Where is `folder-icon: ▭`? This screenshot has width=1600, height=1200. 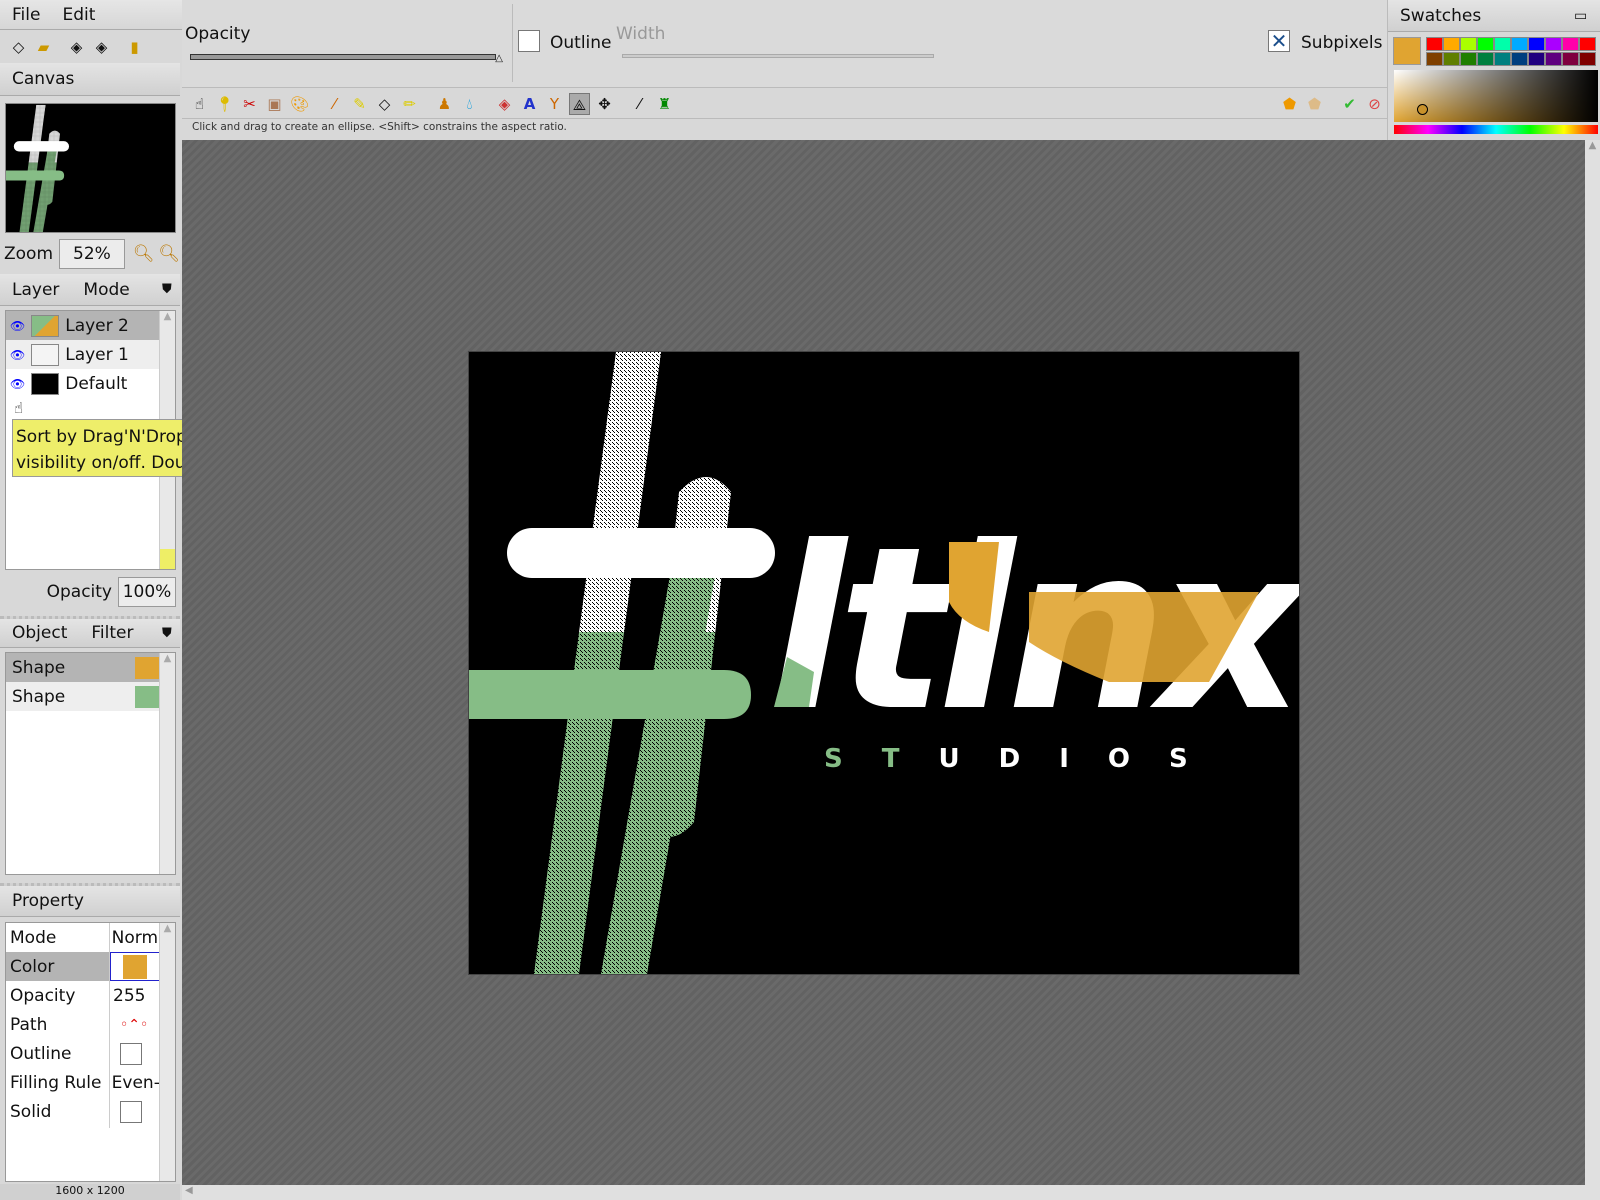 folder-icon: ▭ is located at coordinates (1587, 16).